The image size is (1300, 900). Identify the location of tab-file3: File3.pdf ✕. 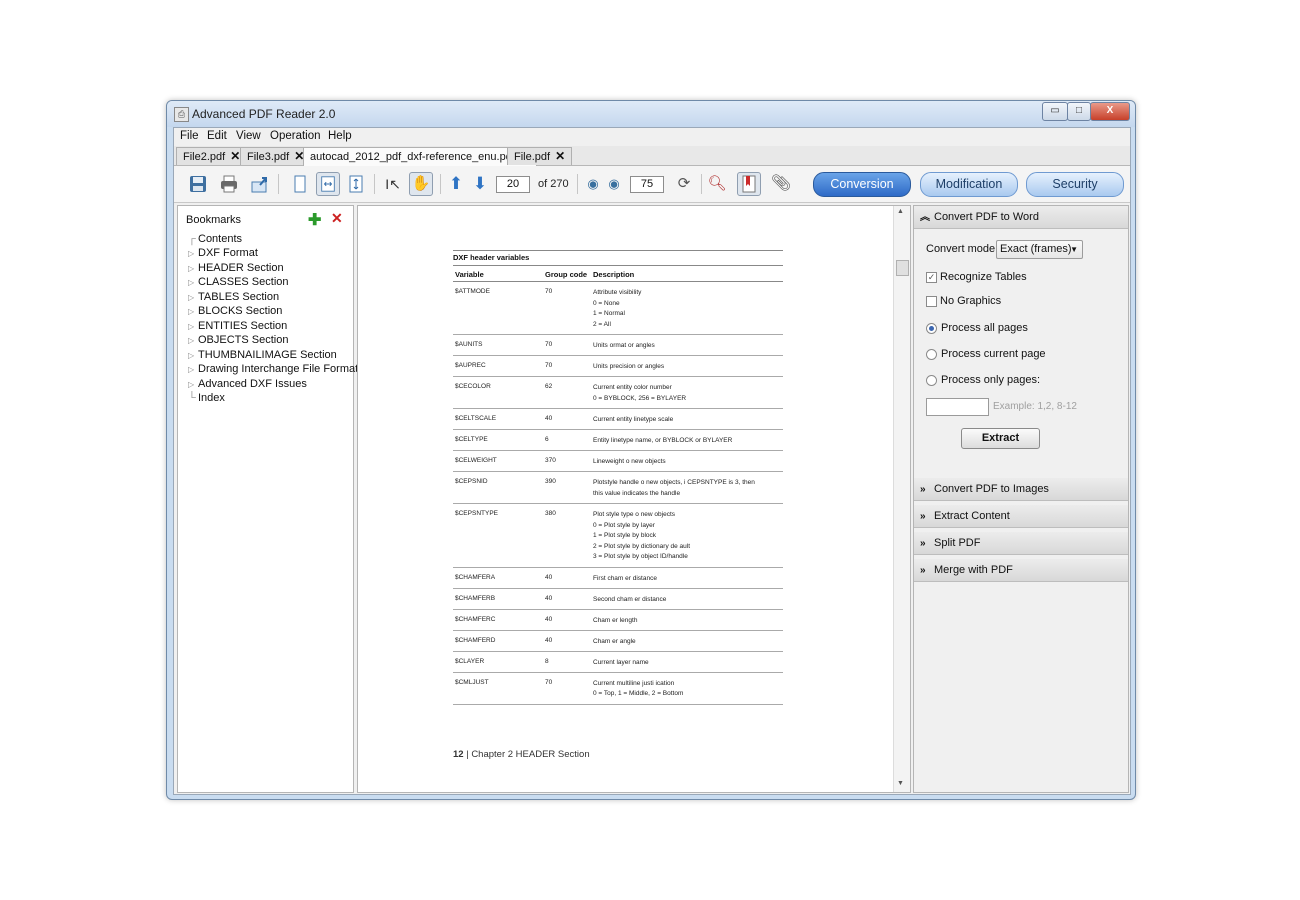
(276, 156).